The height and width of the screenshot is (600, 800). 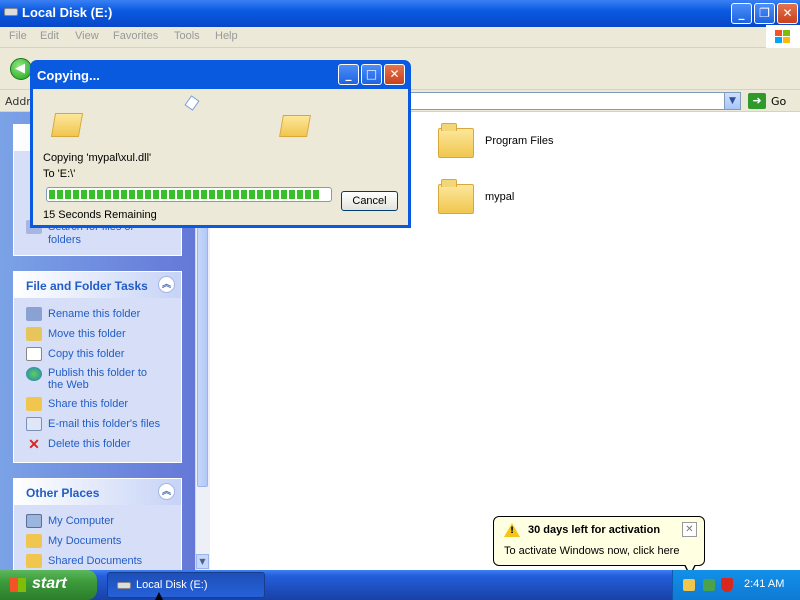 What do you see at coordinates (87, 286) in the screenshot?
I see `file-folder-tasks-title: File and Folder Tasks` at bounding box center [87, 286].